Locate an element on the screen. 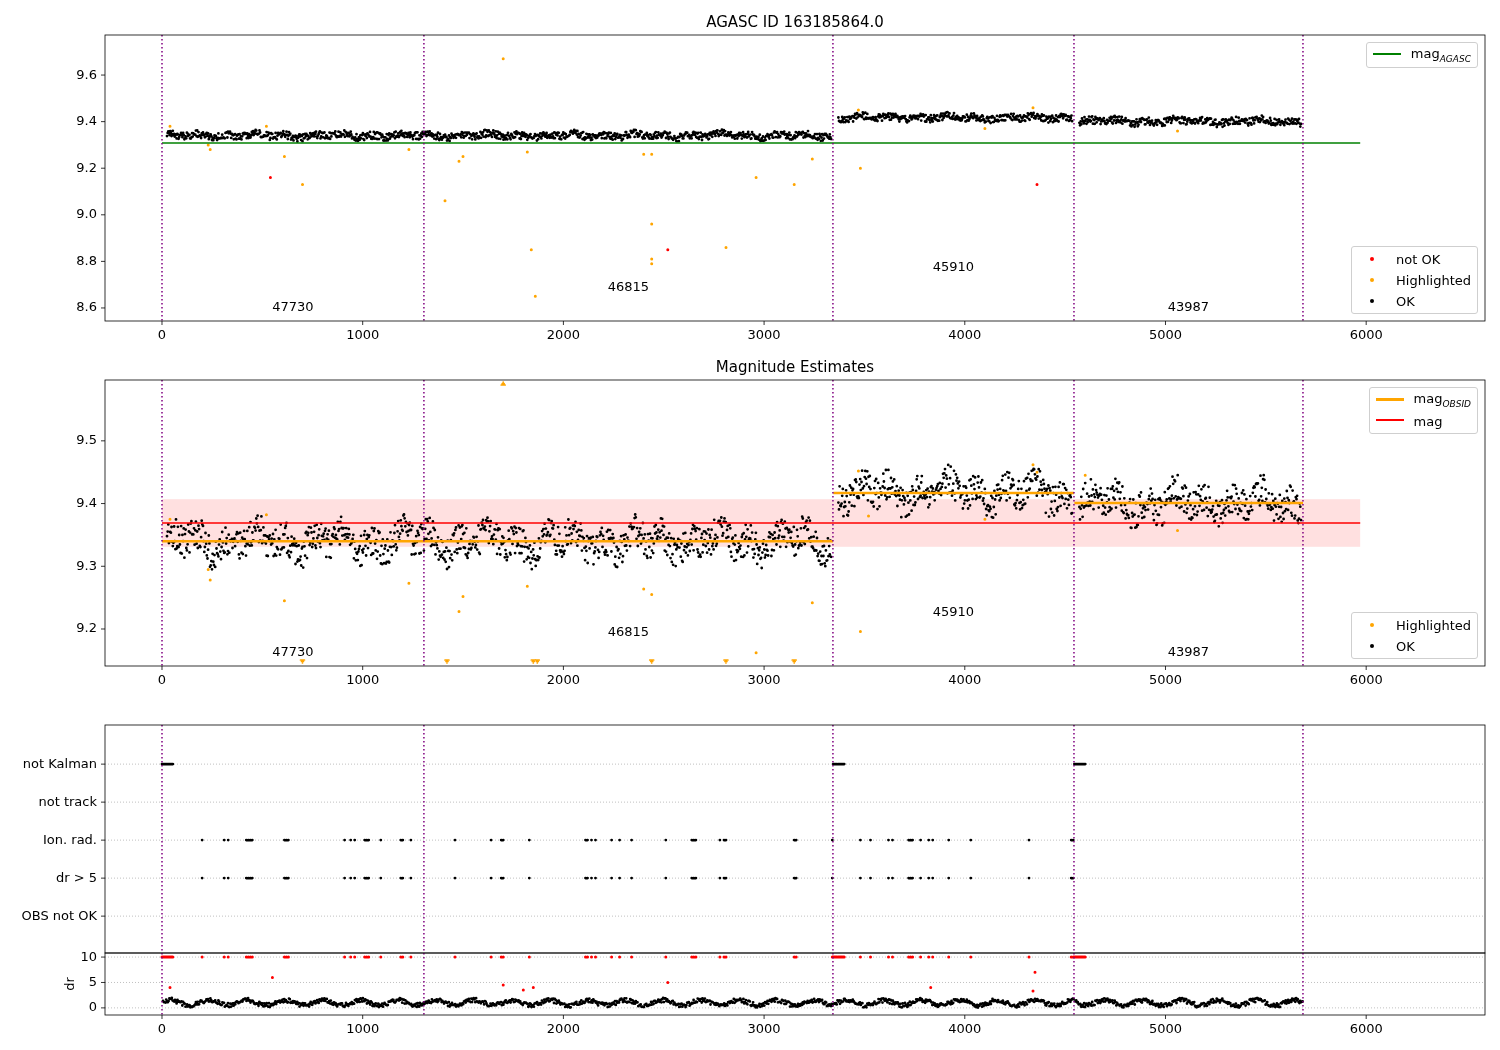  y-tick-label: Ion. rad. is located at coordinates (70, 839).